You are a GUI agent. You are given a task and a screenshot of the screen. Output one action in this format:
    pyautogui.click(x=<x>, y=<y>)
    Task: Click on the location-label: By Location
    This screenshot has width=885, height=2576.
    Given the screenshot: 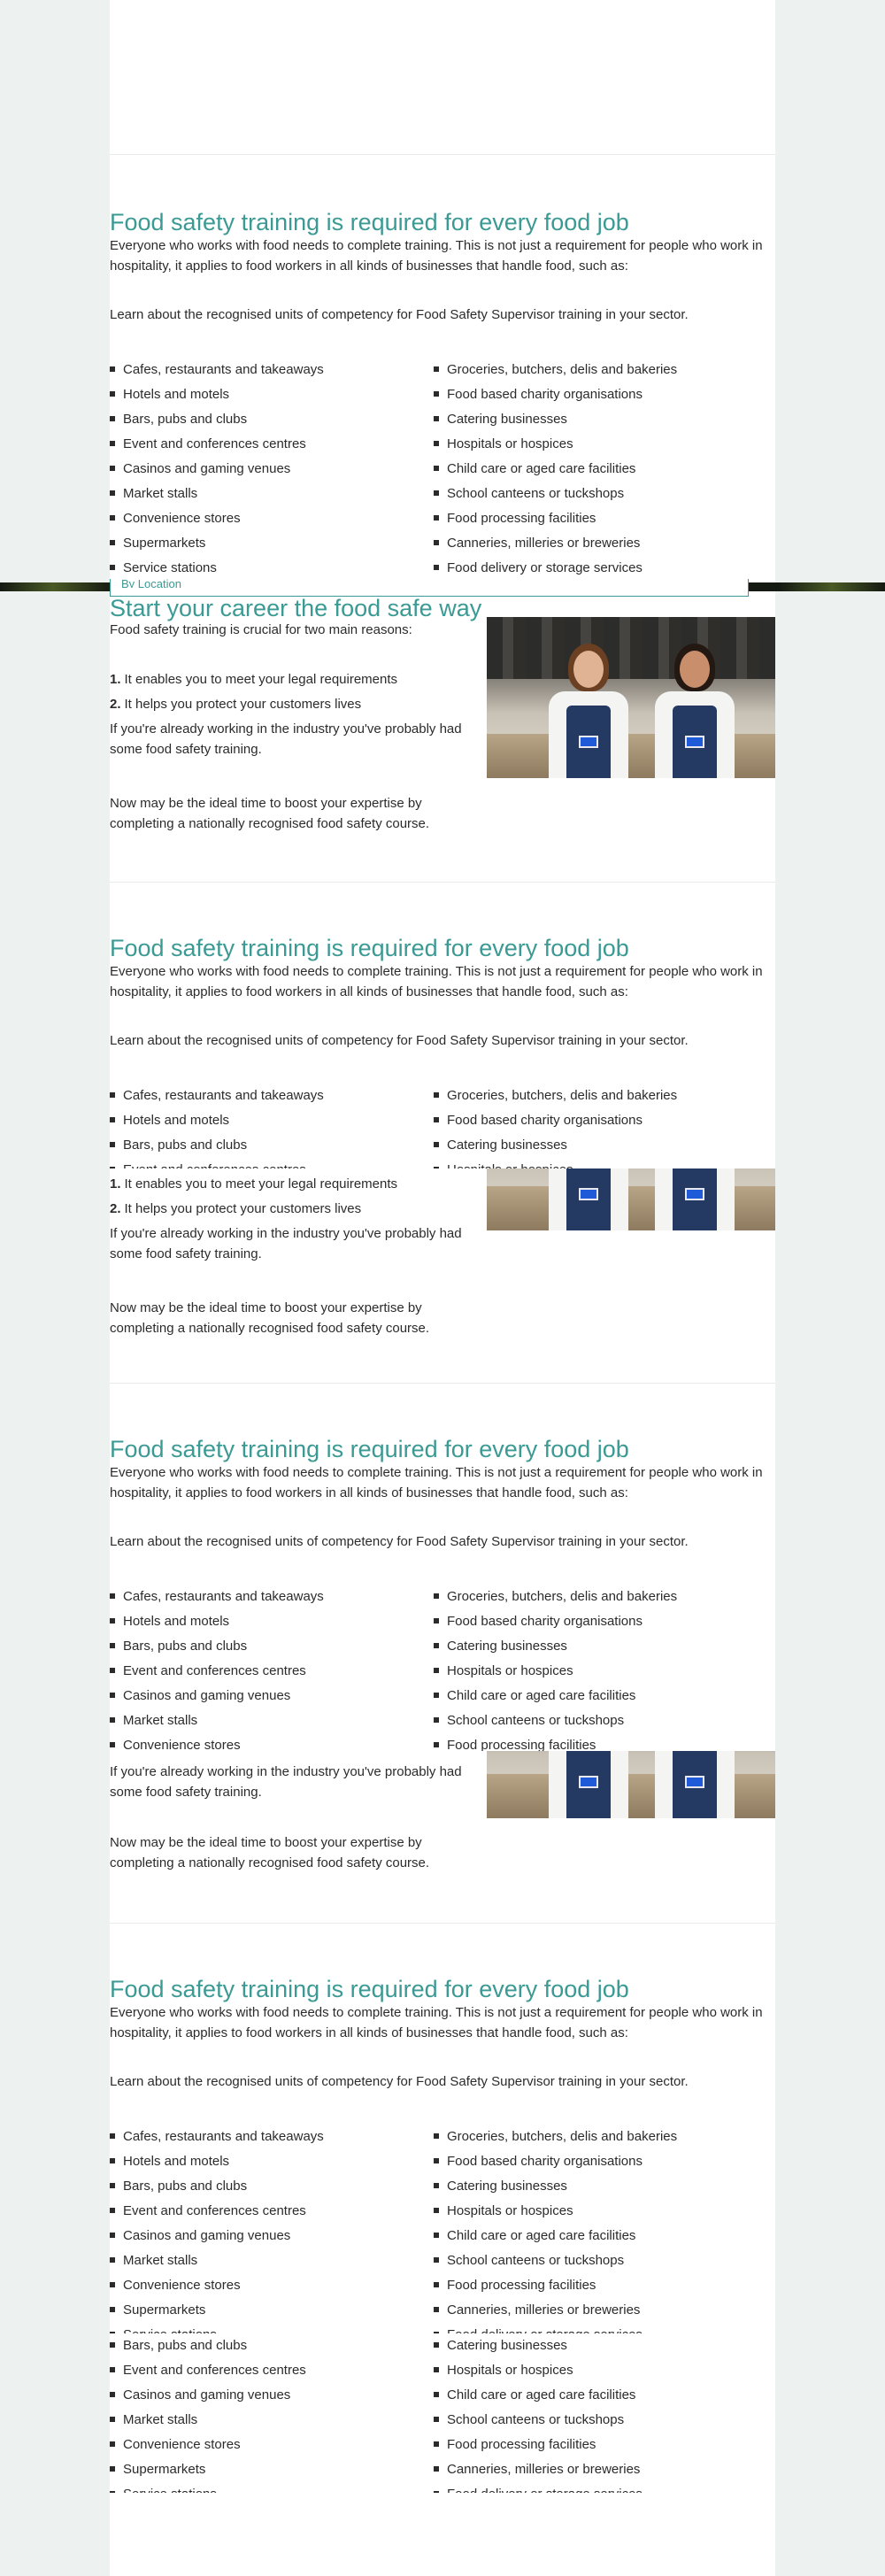 What is the action you would take?
    pyautogui.click(x=151, y=583)
    